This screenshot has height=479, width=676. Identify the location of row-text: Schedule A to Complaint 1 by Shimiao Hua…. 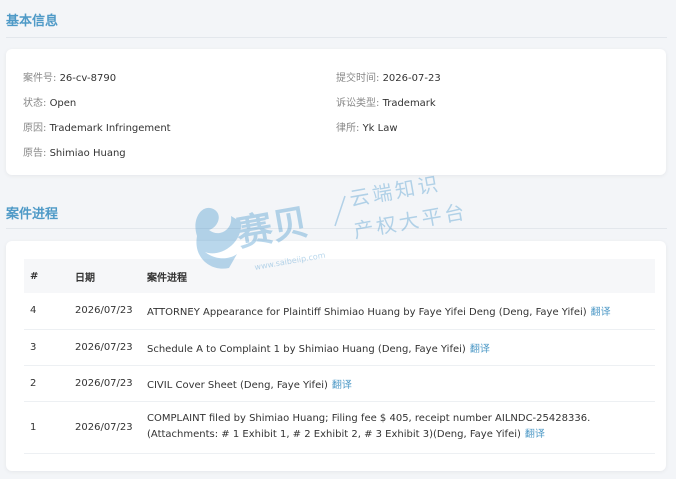
(401, 347).